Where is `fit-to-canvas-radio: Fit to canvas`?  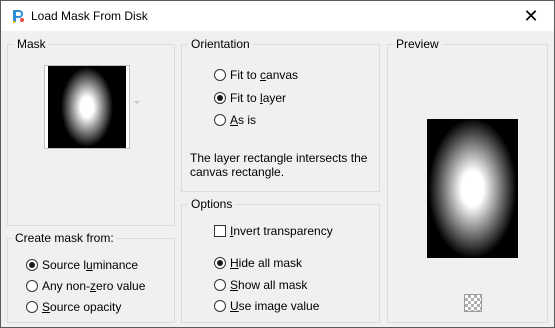
fit-to-canvas-radio: Fit to canvas is located at coordinates (256, 75).